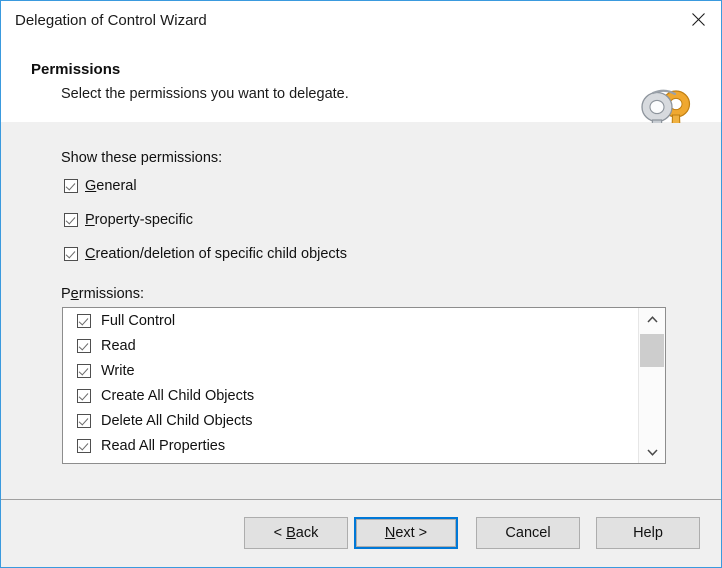  What do you see at coordinates (111, 20) in the screenshot?
I see `window-title: Delegation of Control Wizard` at bounding box center [111, 20].